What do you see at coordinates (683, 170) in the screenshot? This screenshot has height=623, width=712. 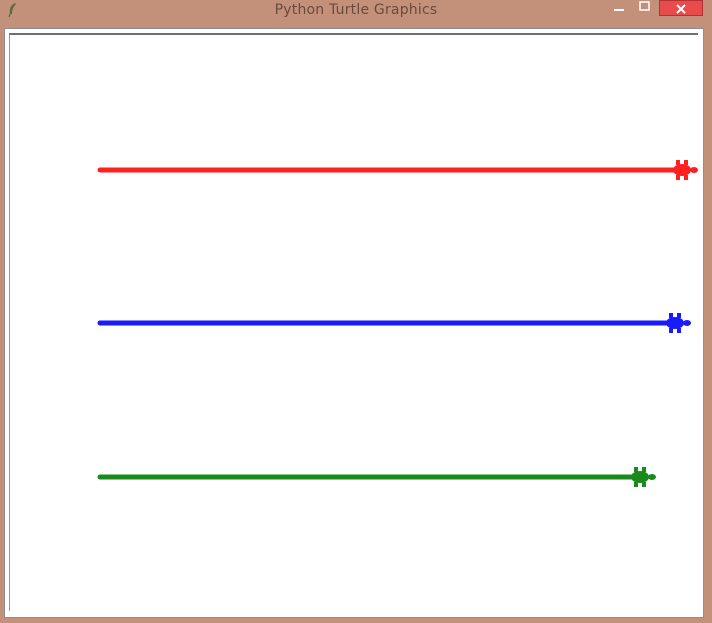 I see `red-turtle-icon` at bounding box center [683, 170].